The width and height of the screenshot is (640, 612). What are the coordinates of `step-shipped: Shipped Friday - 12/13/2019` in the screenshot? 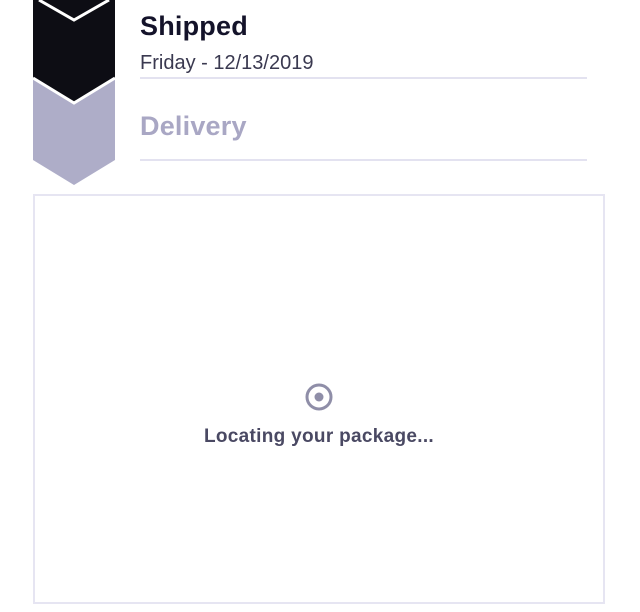 It's located at (363, 39).